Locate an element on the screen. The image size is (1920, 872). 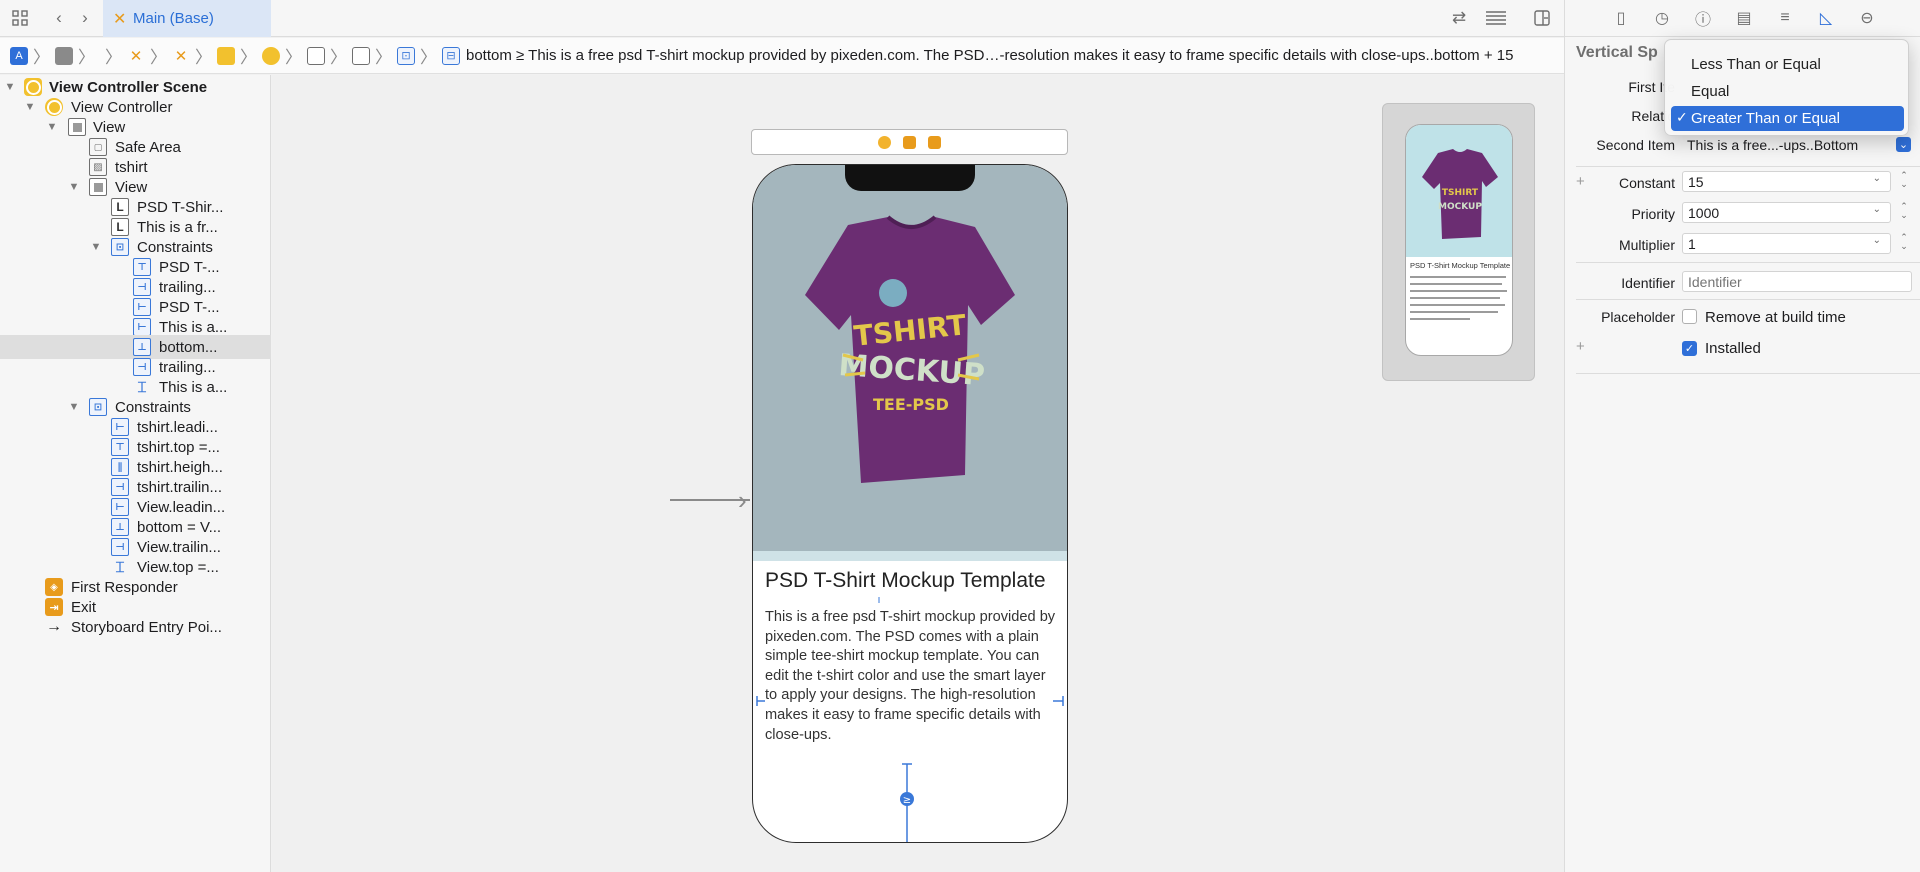
folder-icon is located at coordinates (64, 55).